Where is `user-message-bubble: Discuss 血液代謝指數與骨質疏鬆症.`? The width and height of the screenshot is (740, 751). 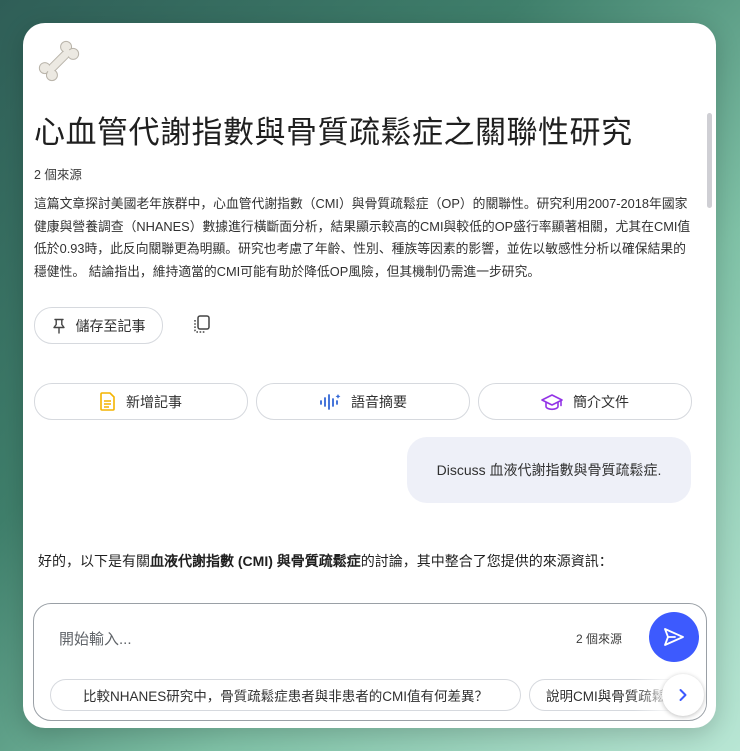 user-message-bubble: Discuss 血液代謝指數與骨質疏鬆症. is located at coordinates (549, 470).